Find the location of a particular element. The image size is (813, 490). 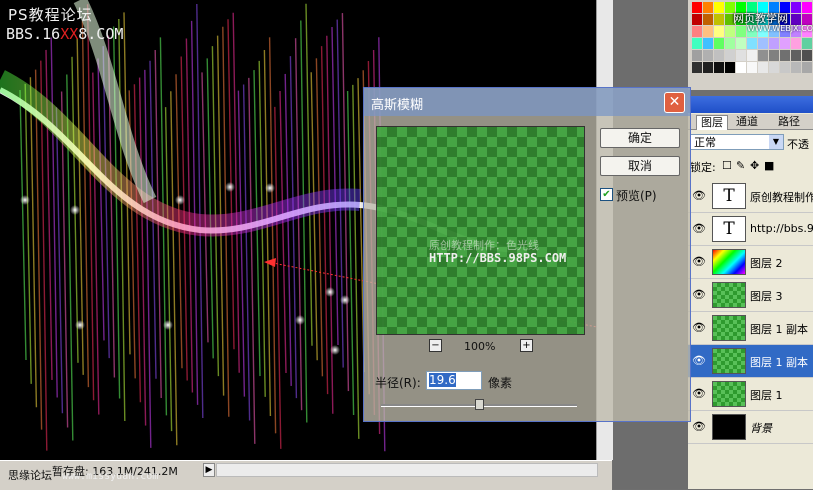

tab-layers: 图层 is located at coordinates (712, 122).